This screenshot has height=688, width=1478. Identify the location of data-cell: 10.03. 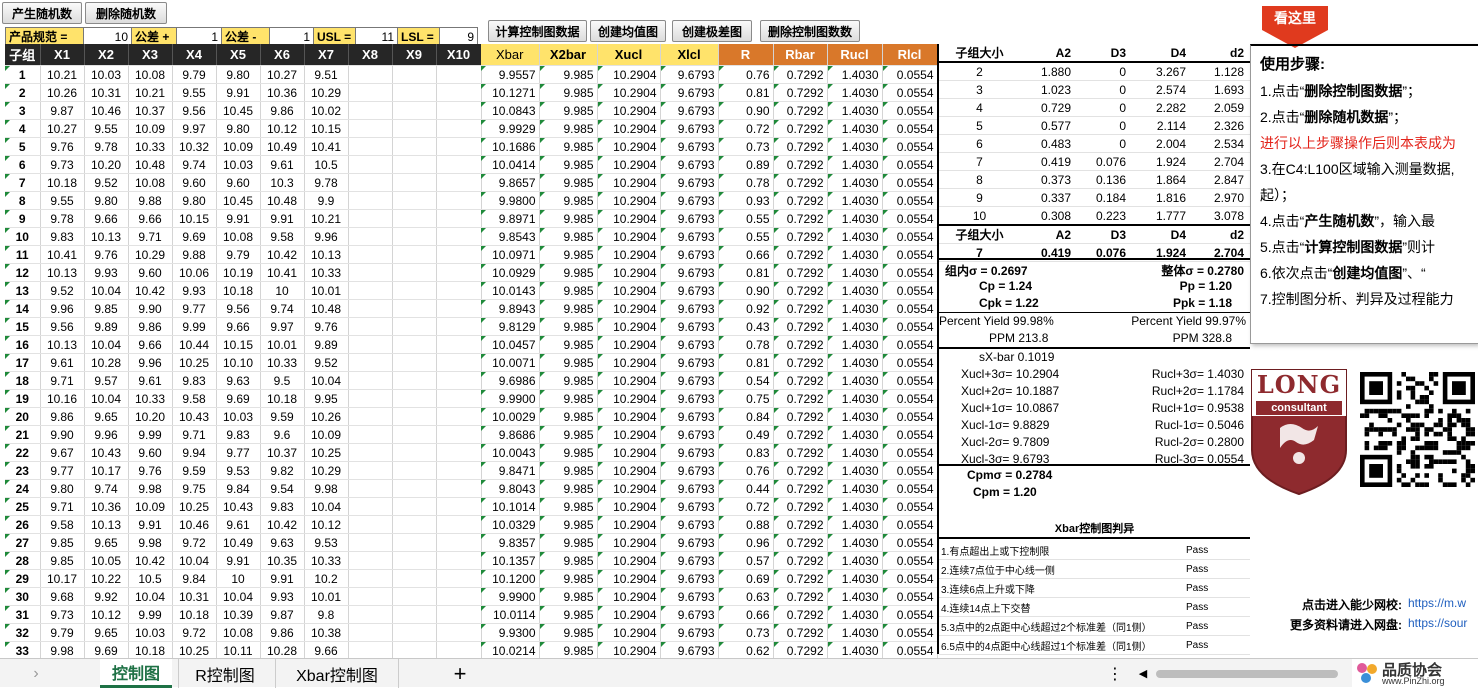
(106, 74).